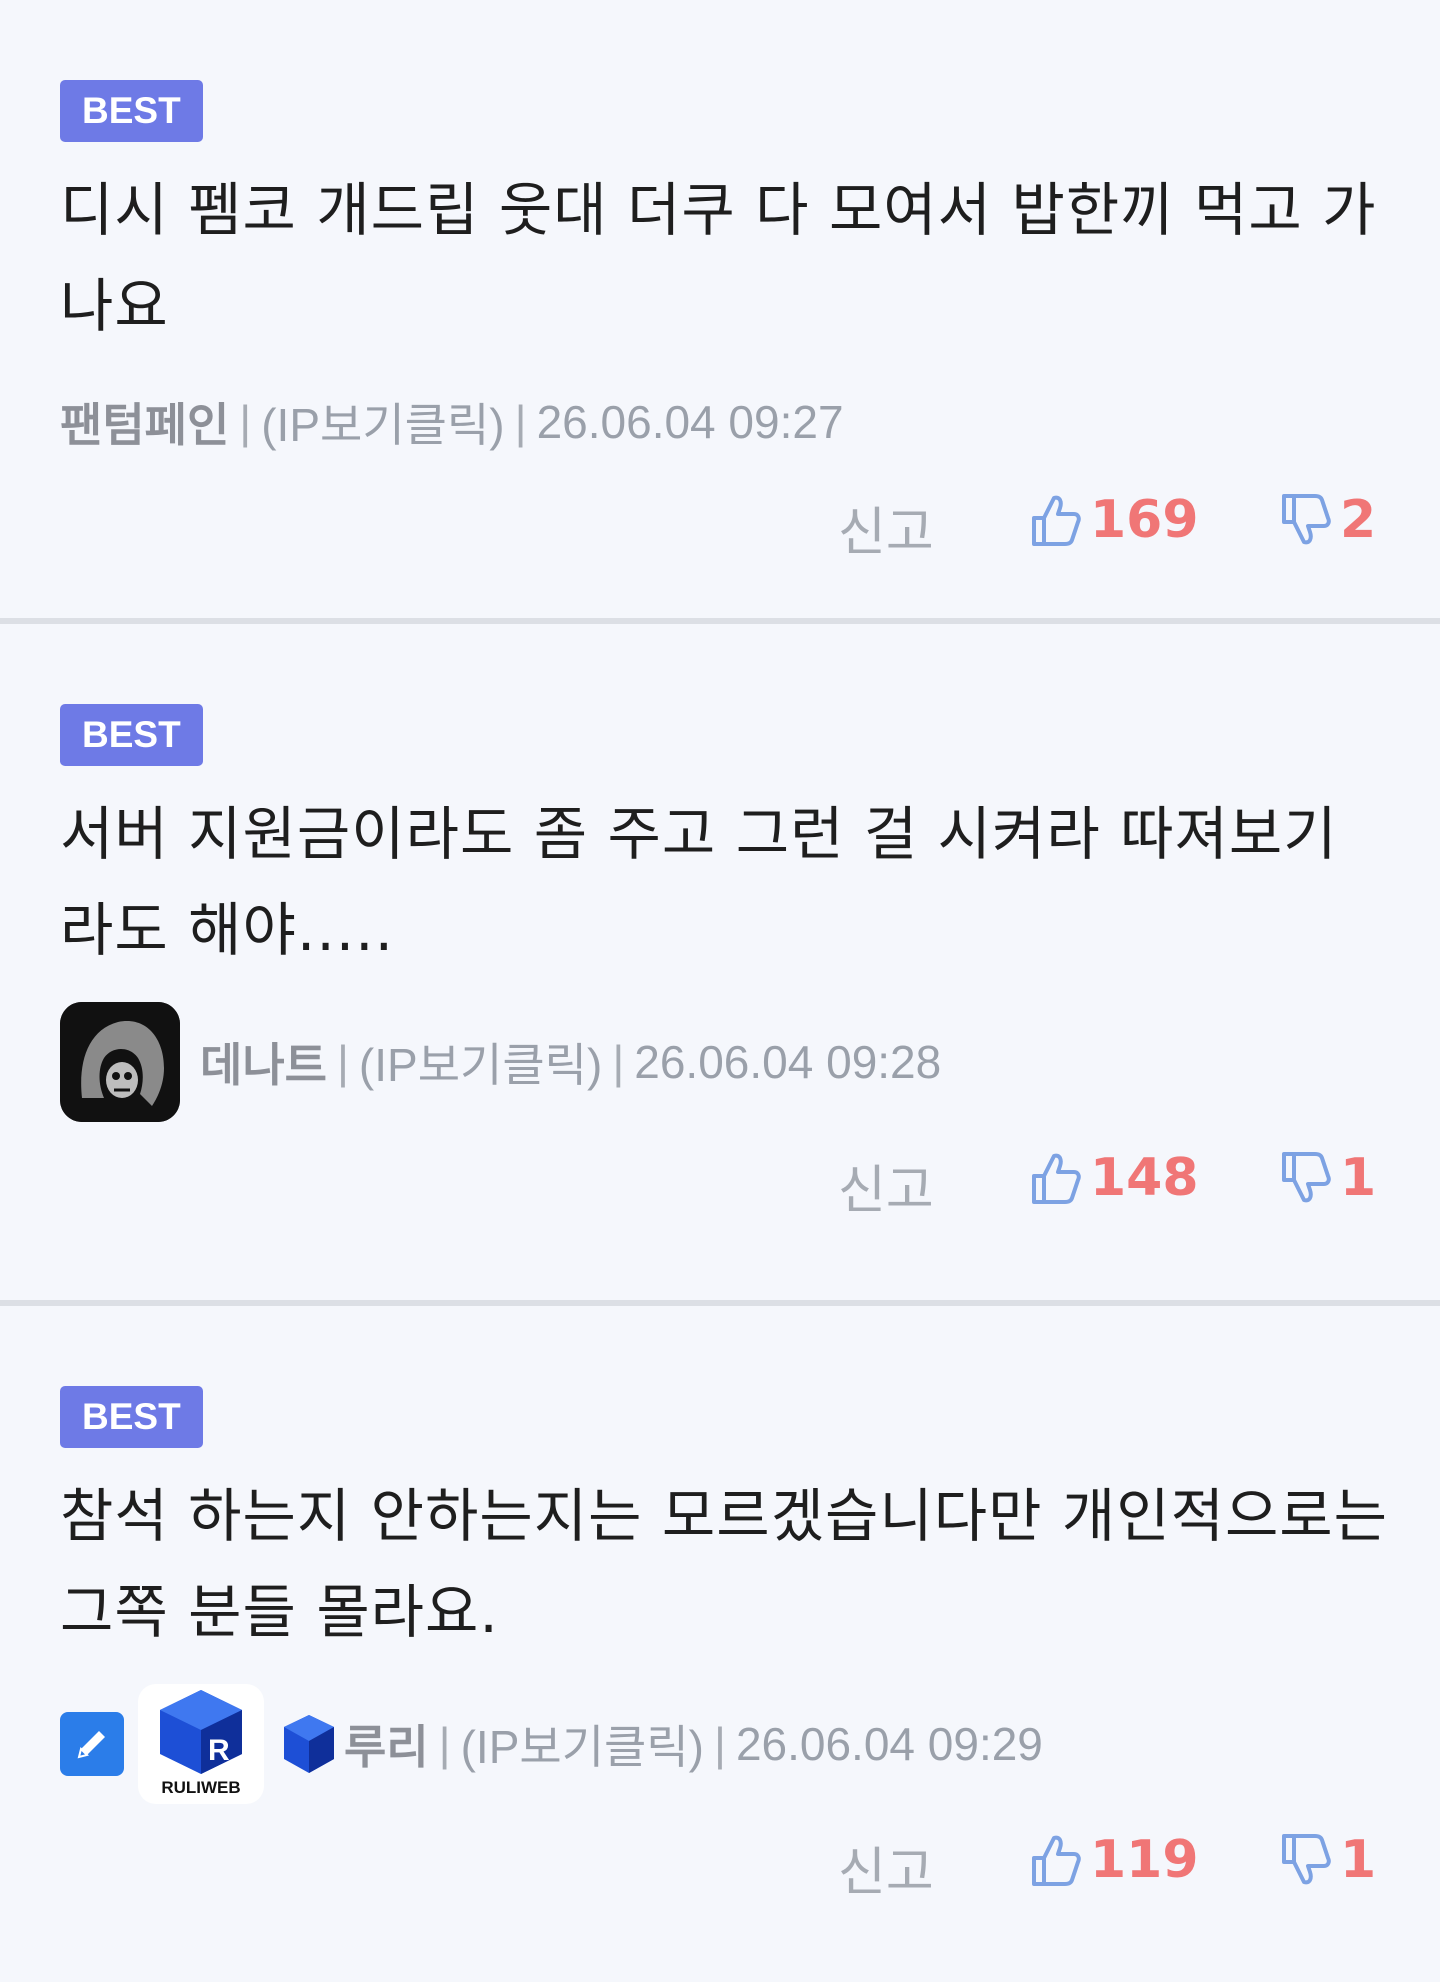 Image resolution: width=1440 pixels, height=1982 pixels. Describe the element at coordinates (219, 1750) in the screenshot. I see `svg-text: R` at that location.